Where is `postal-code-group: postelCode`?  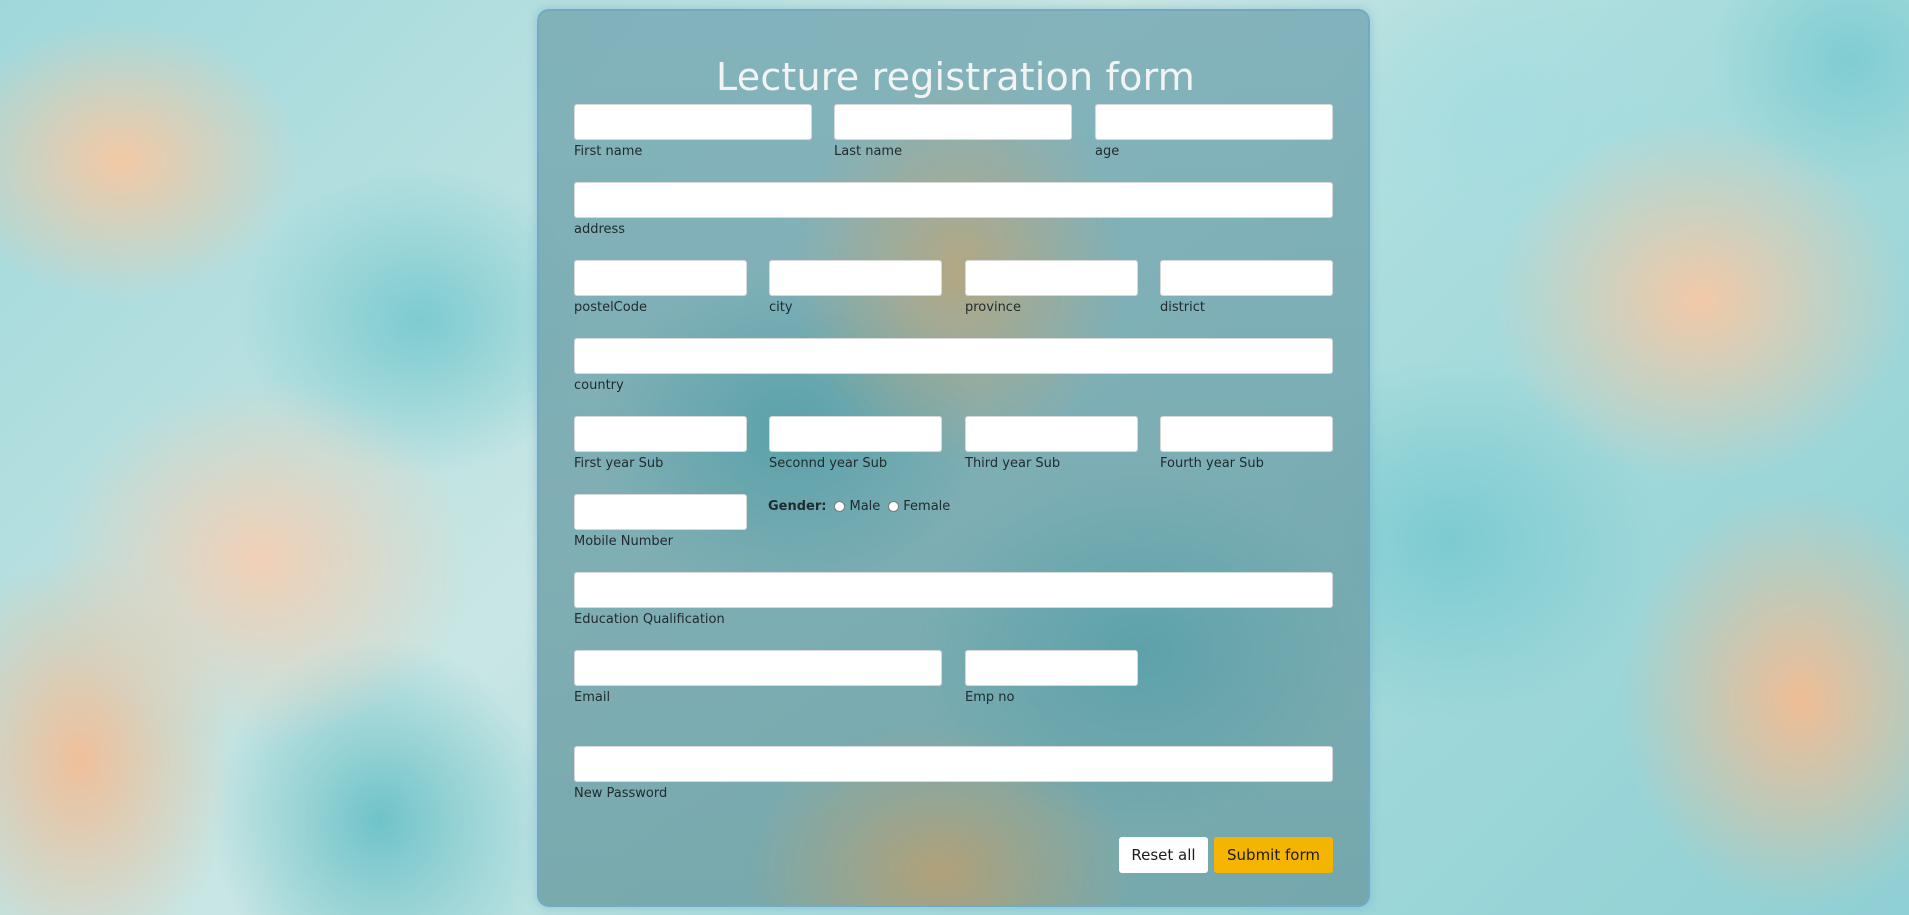 postal-code-group: postelCode is located at coordinates (660, 287).